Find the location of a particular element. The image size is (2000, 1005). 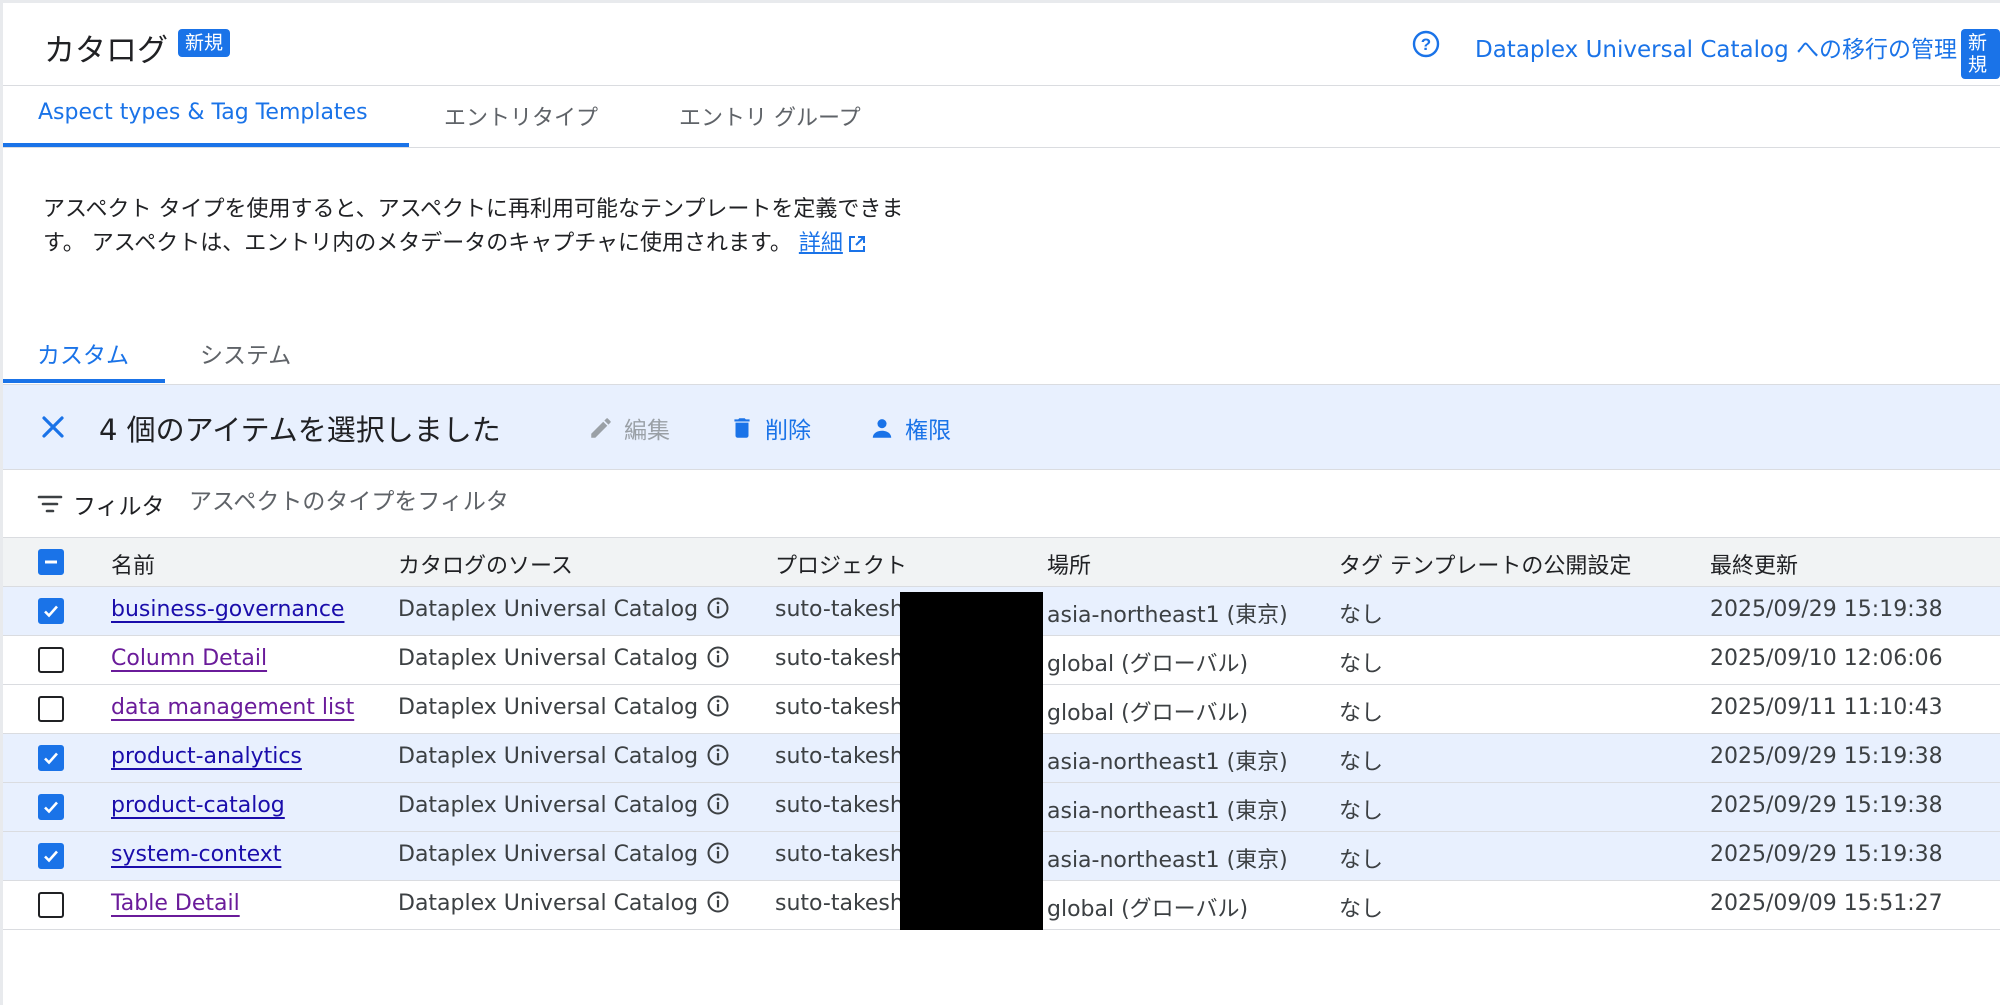

active-tab-indicator is located at coordinates (206, 145).